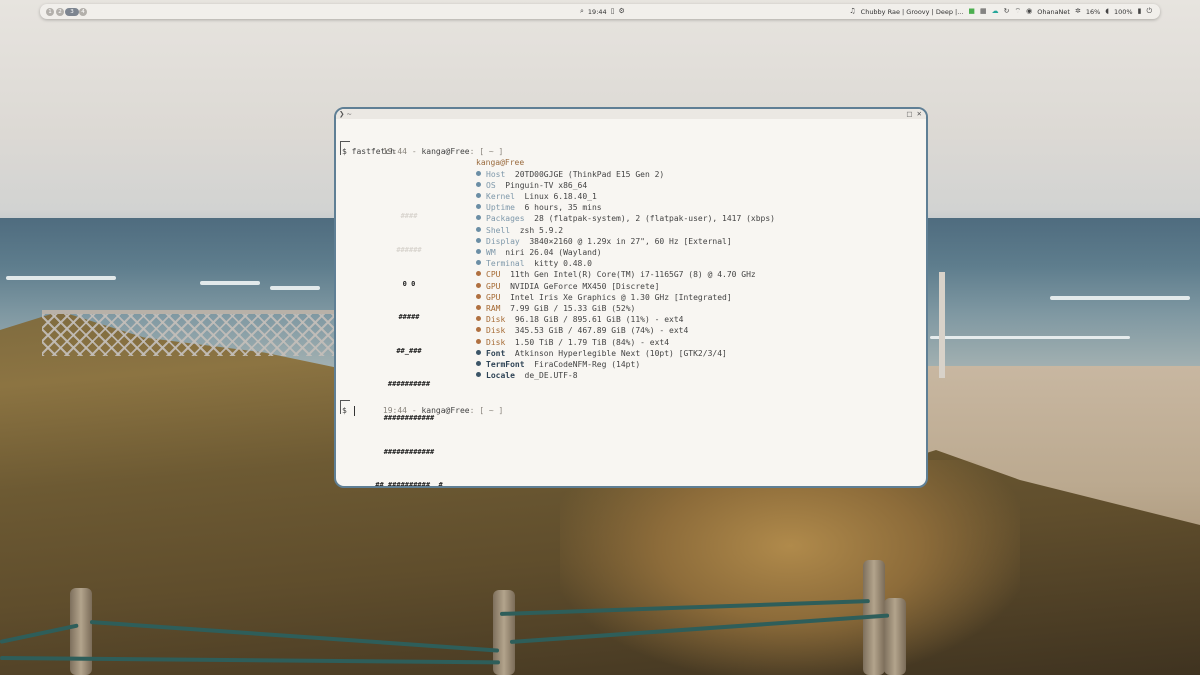 This screenshot has width=1200, height=675. I want to click on info-key: Display, so click(503, 241).